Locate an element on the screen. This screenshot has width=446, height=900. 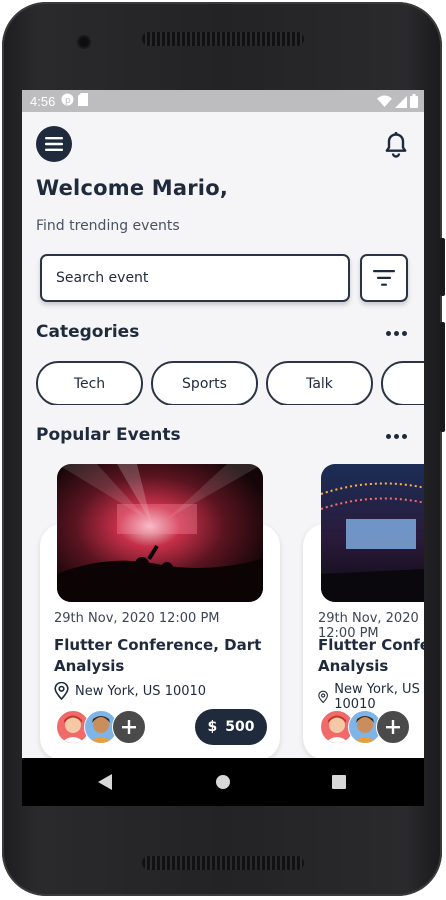
battery-icon is located at coordinates (414, 103).